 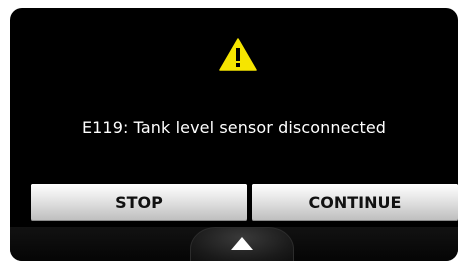 I want to click on menu-toggle-button, so click(x=242, y=244).